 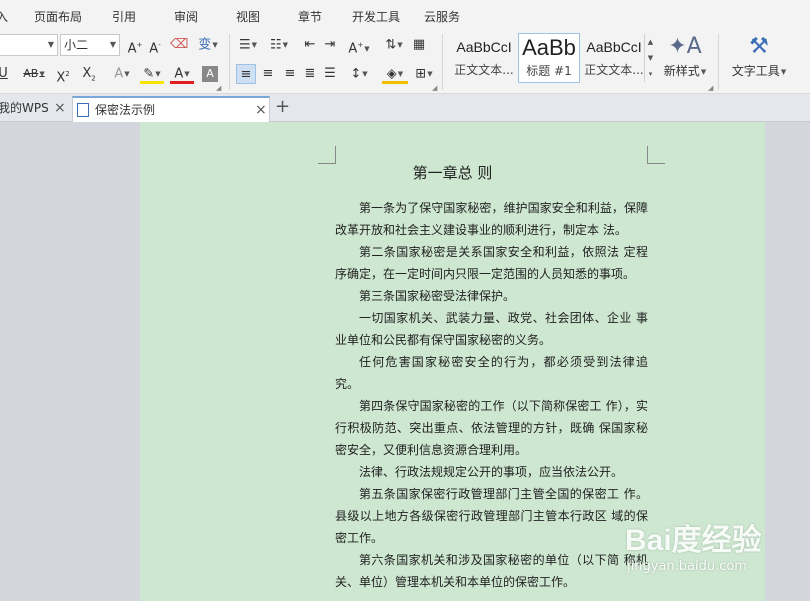 I want to click on align-left-icon: ≡, so click(x=246, y=74).